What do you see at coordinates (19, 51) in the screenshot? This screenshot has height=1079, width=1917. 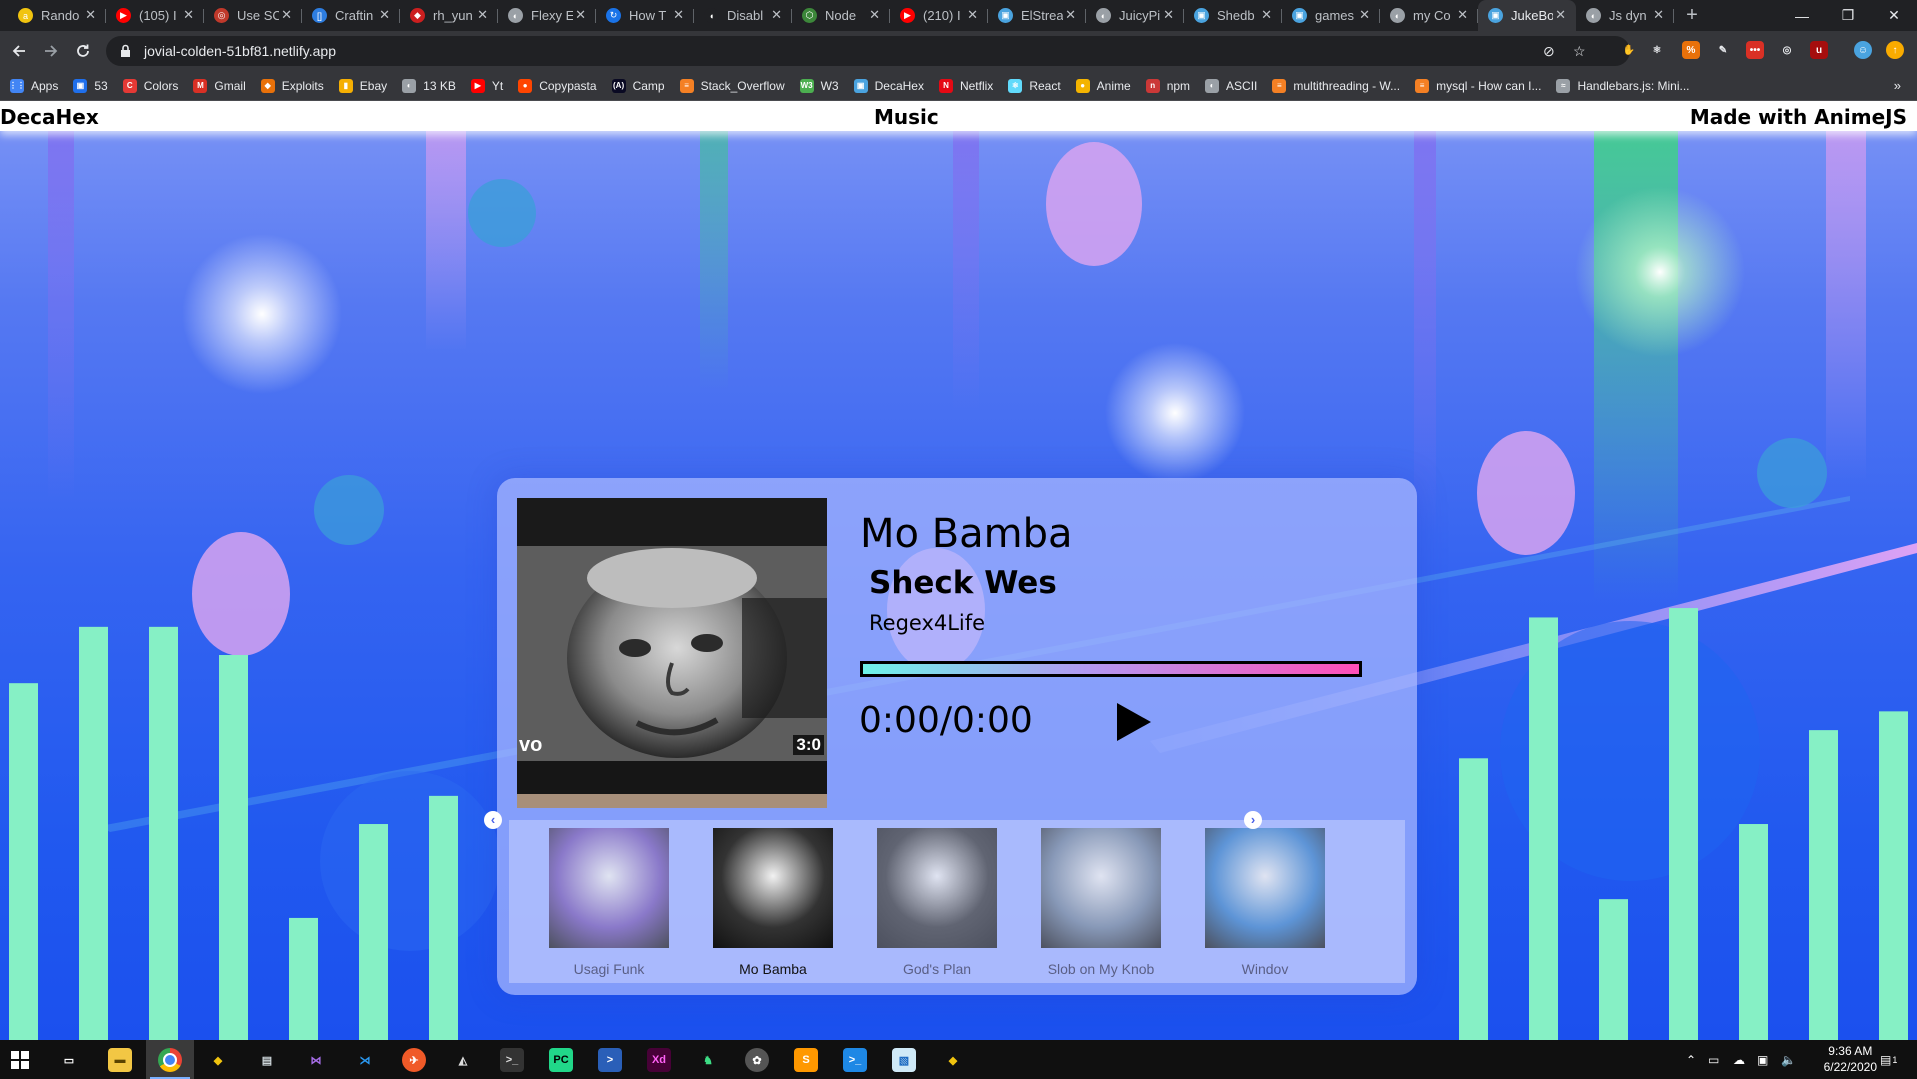 I see `back-button` at bounding box center [19, 51].